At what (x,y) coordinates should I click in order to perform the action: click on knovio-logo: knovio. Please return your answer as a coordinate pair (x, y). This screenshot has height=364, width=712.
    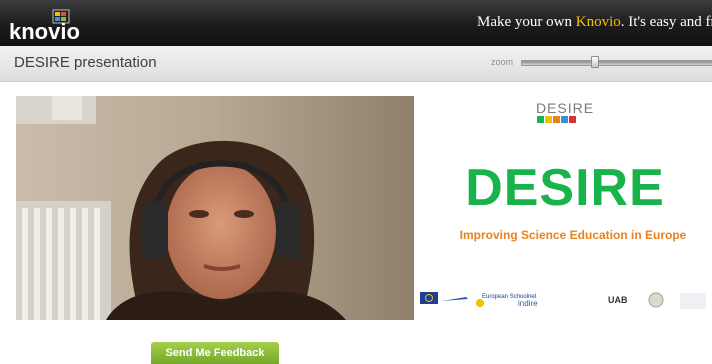
    Looking at the image, I should click on (48, 26).